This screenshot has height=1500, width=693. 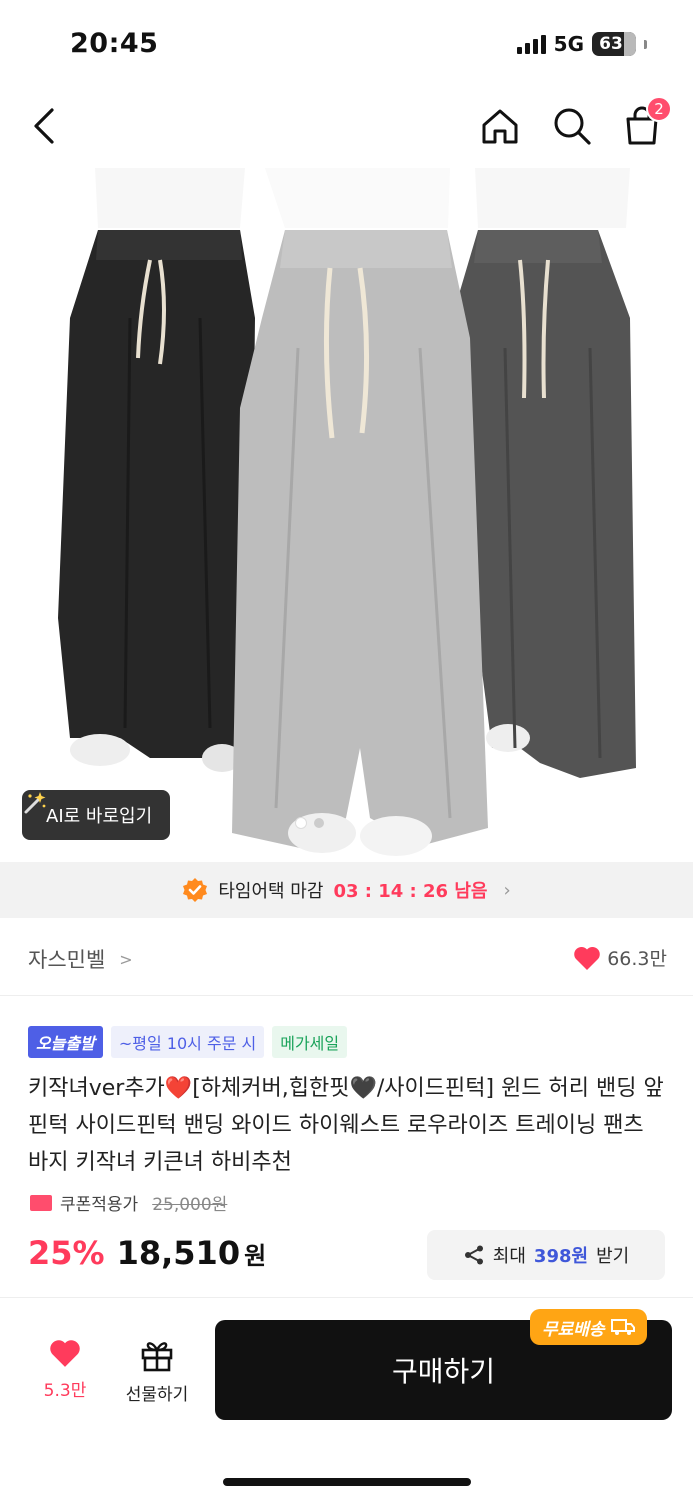 I want to click on free-shipping-badge: 무료배송, so click(x=588, y=1327).